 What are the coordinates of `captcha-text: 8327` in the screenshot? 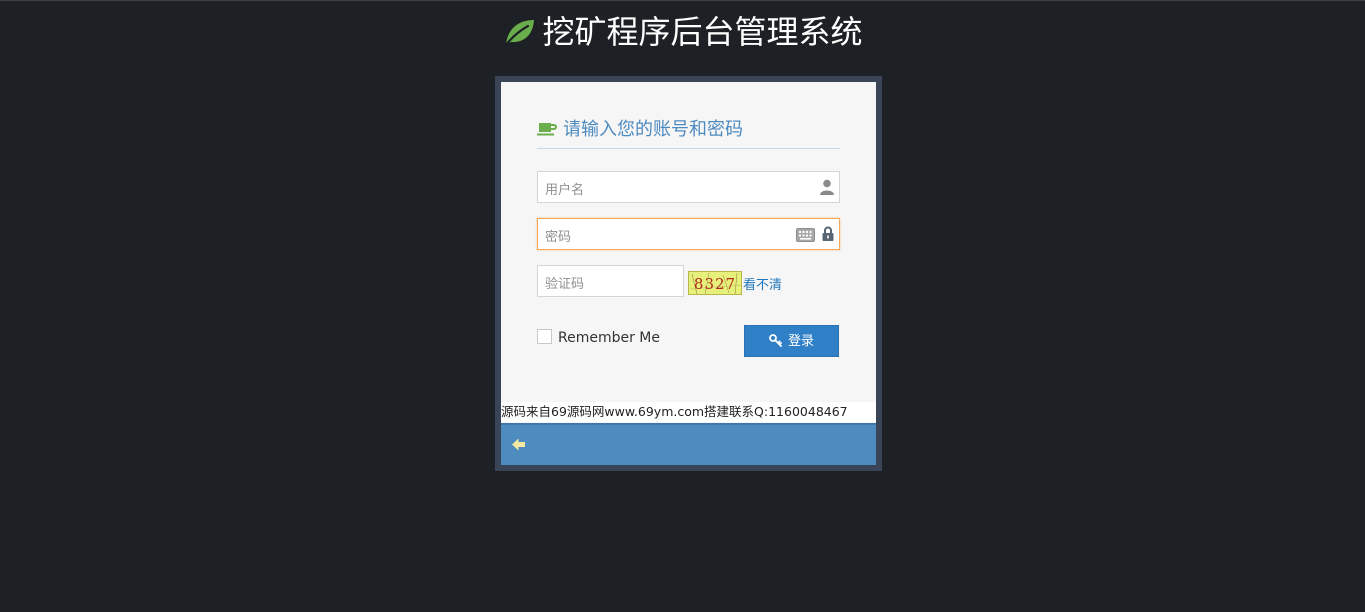 It's located at (715, 284).